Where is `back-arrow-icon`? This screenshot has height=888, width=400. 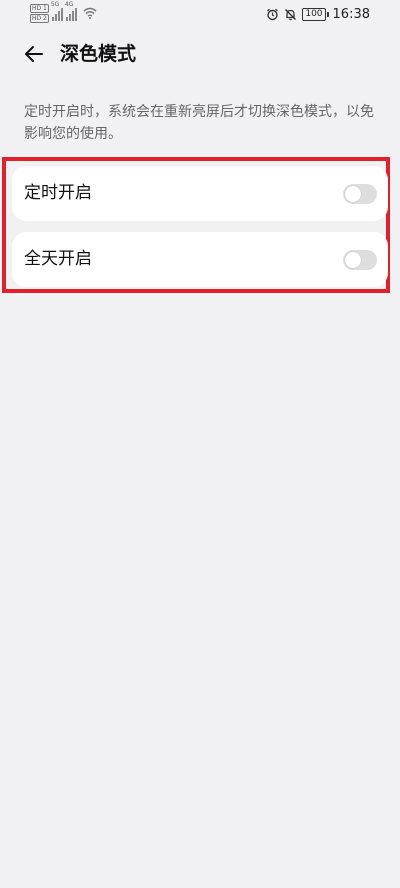 back-arrow-icon is located at coordinates (34, 54).